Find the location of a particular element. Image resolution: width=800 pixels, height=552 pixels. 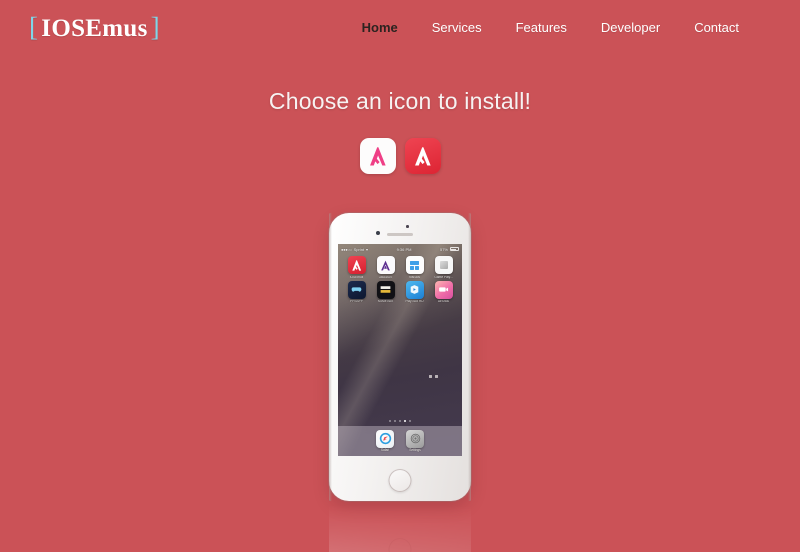

dock-app-label: Settings is located at coordinates (415, 450).